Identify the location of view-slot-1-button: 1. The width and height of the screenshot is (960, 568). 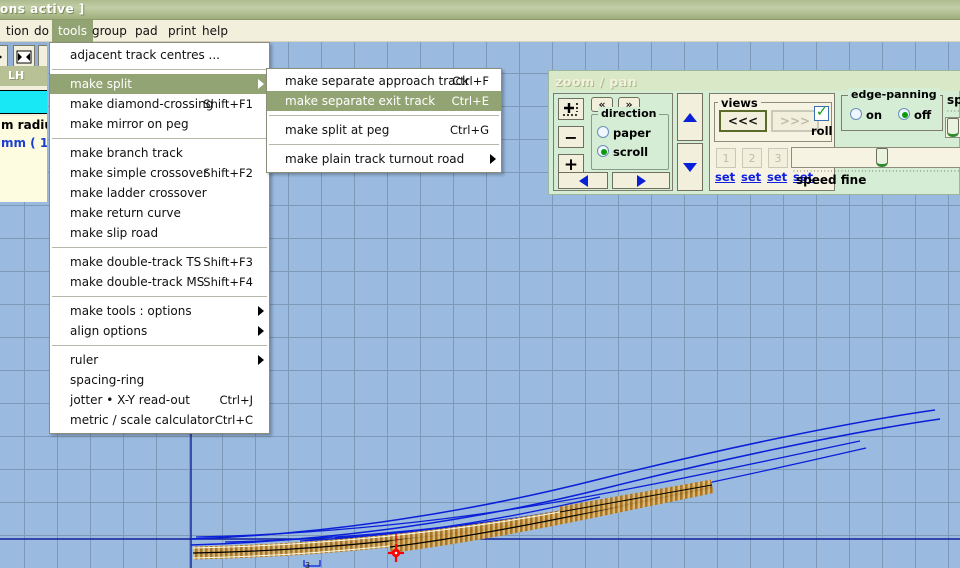
(726, 158).